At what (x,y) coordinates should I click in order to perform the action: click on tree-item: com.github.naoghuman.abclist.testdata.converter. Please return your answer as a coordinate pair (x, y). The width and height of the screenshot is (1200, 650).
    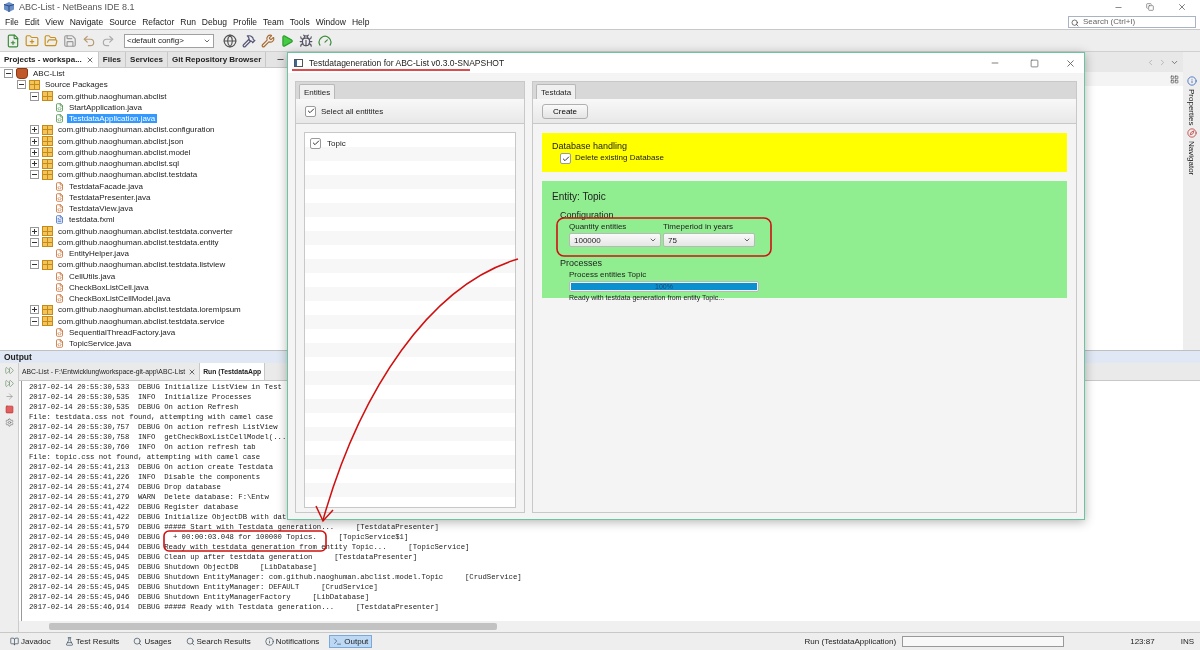
    Looking at the image, I should click on (145, 231).